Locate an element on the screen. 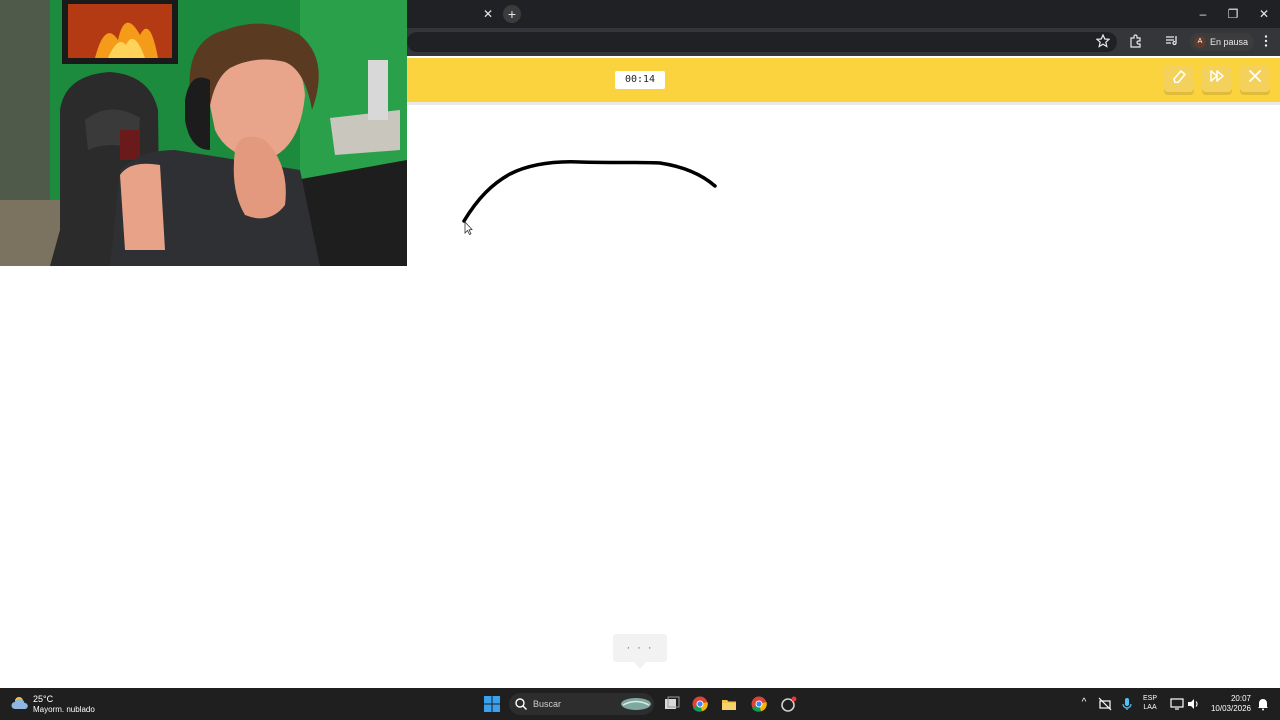 The width and height of the screenshot is (1280, 720). input-language-indicator: ESP LAA is located at coordinates (1150, 703).